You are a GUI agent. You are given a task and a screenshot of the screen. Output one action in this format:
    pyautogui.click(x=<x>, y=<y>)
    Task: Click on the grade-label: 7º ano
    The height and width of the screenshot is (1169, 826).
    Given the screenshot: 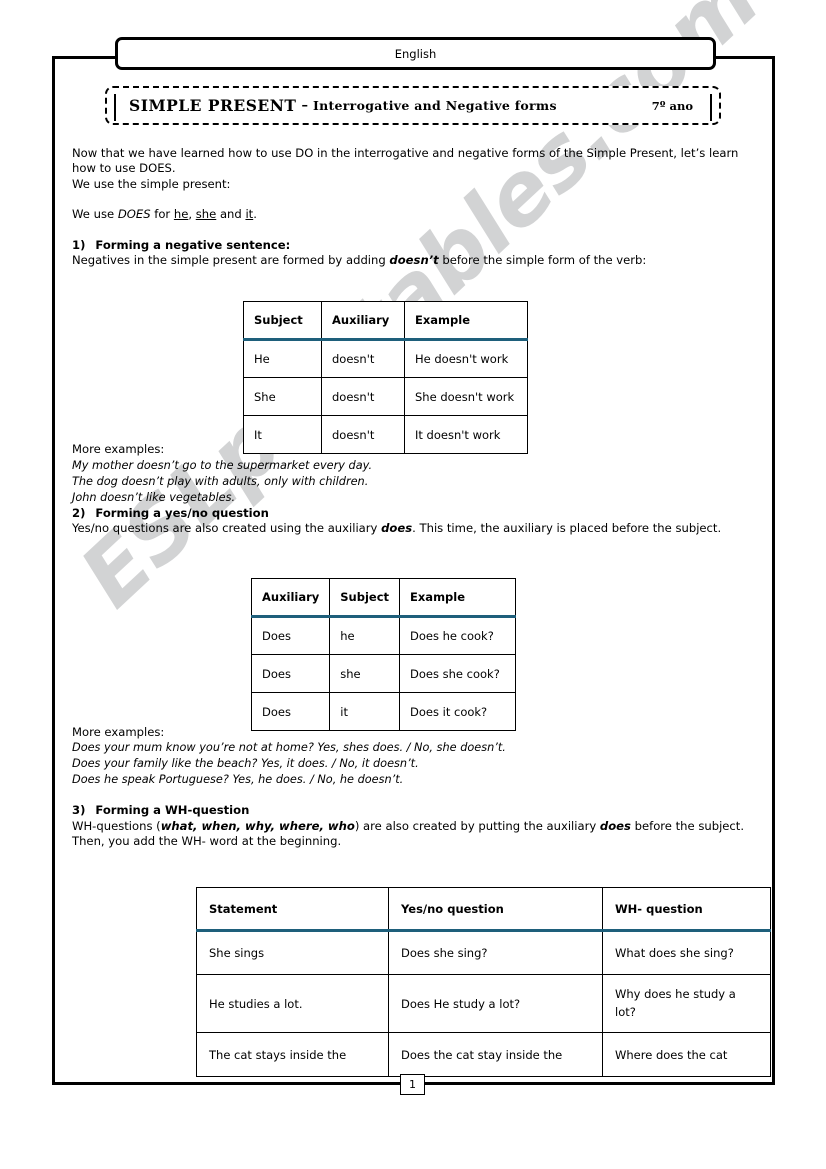 What is the action you would take?
    pyautogui.click(x=672, y=105)
    